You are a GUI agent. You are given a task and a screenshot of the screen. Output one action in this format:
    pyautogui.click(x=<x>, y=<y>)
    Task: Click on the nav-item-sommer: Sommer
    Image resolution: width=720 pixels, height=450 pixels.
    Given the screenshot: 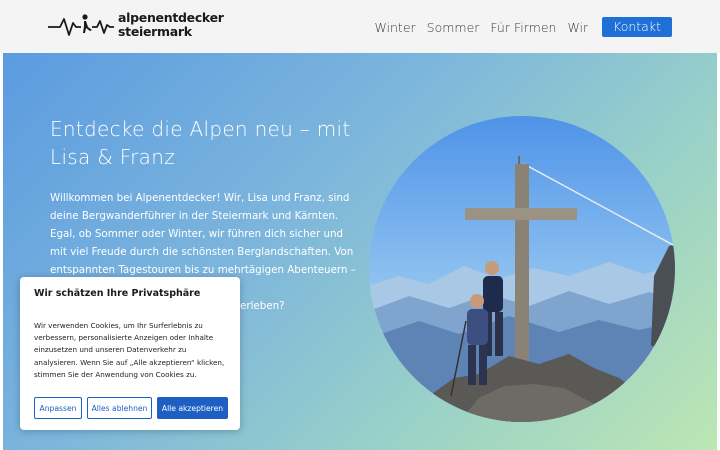 What is the action you would take?
    pyautogui.click(x=453, y=27)
    